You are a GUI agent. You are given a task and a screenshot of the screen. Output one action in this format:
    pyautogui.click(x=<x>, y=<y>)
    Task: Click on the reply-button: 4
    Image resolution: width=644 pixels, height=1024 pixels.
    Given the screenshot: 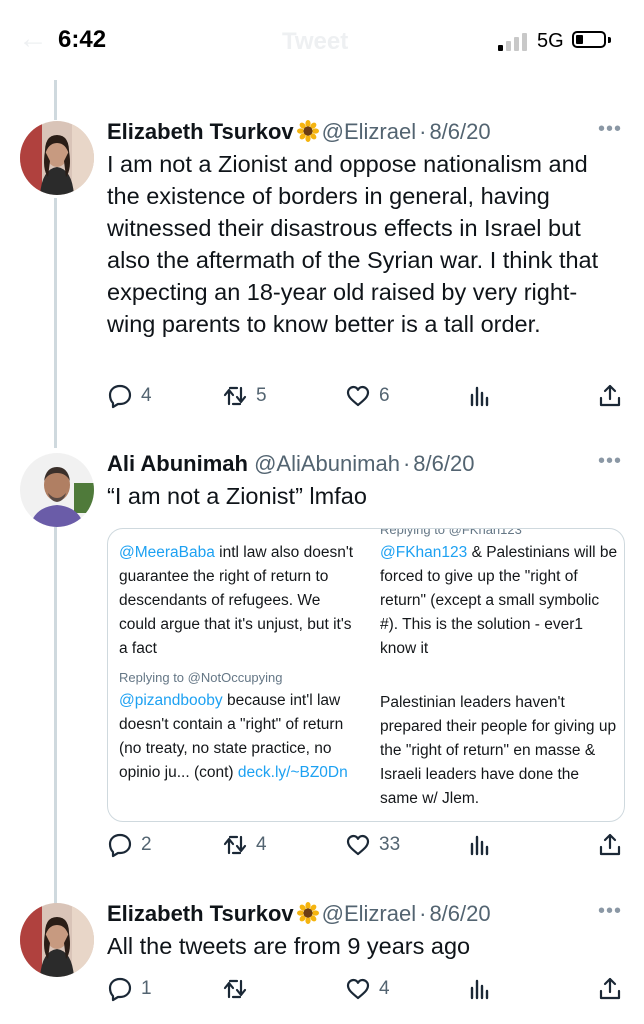 What is the action you would take?
    pyautogui.click(x=129, y=396)
    